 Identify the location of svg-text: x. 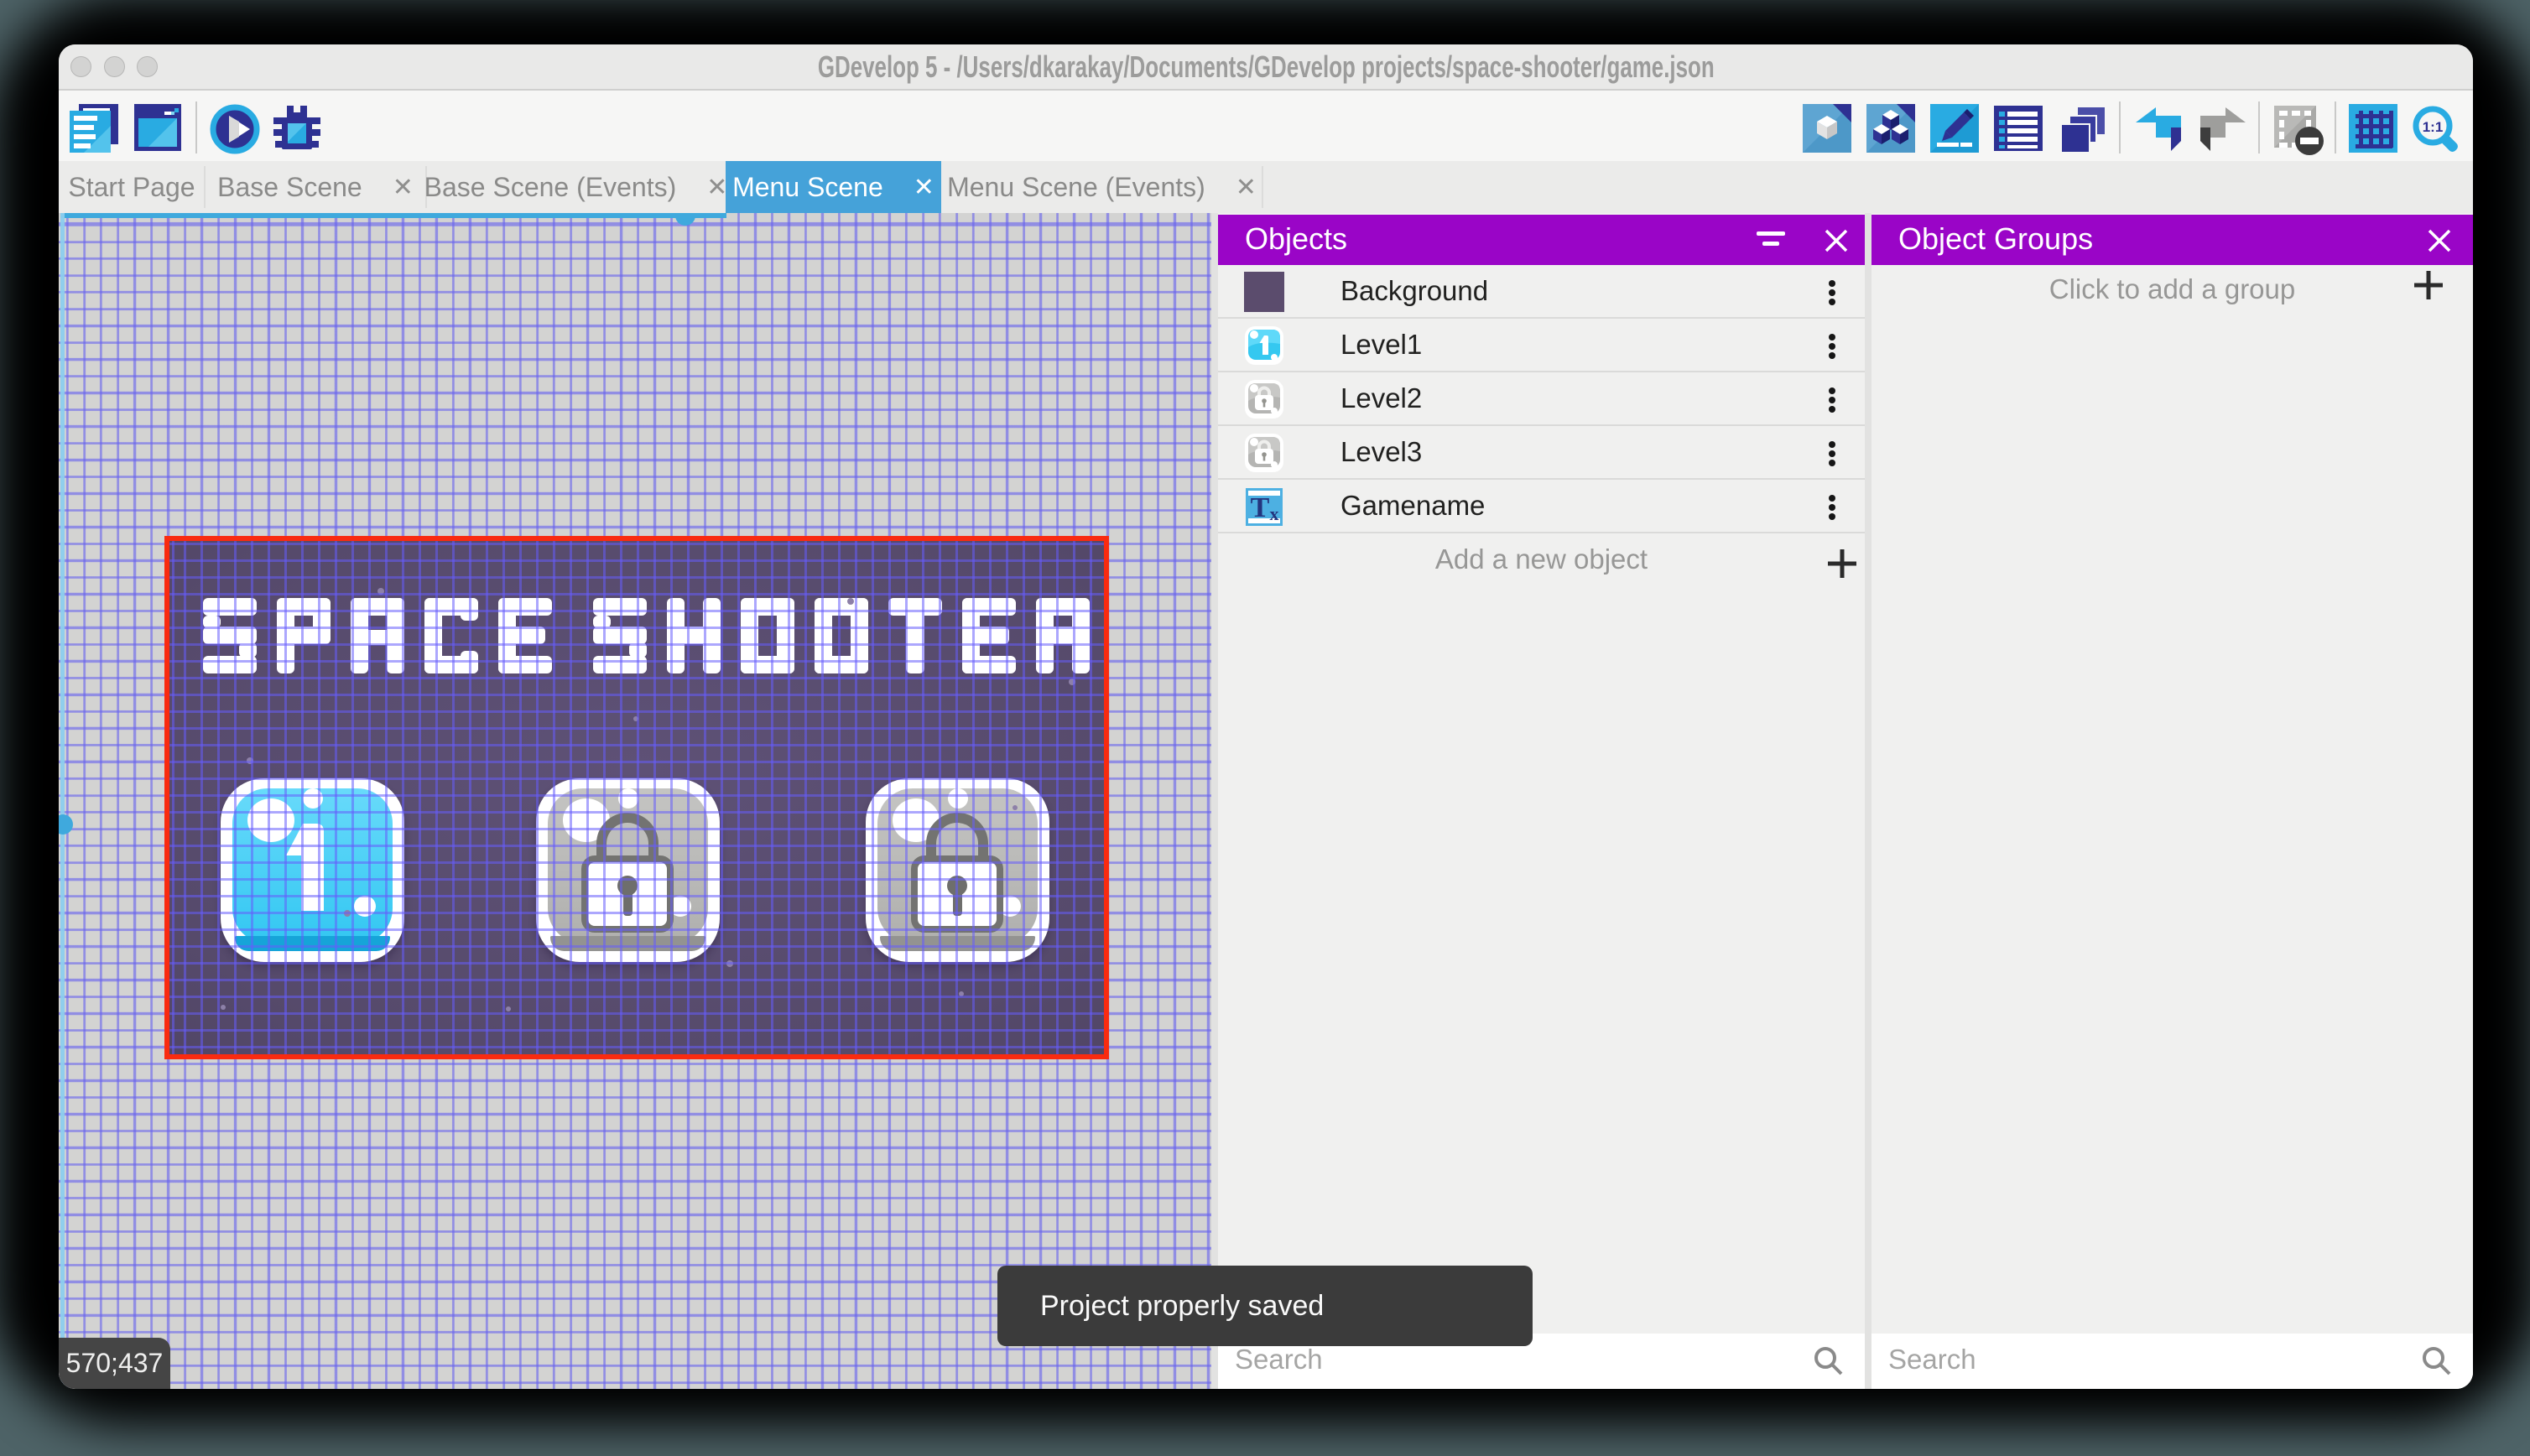
(1274, 513).